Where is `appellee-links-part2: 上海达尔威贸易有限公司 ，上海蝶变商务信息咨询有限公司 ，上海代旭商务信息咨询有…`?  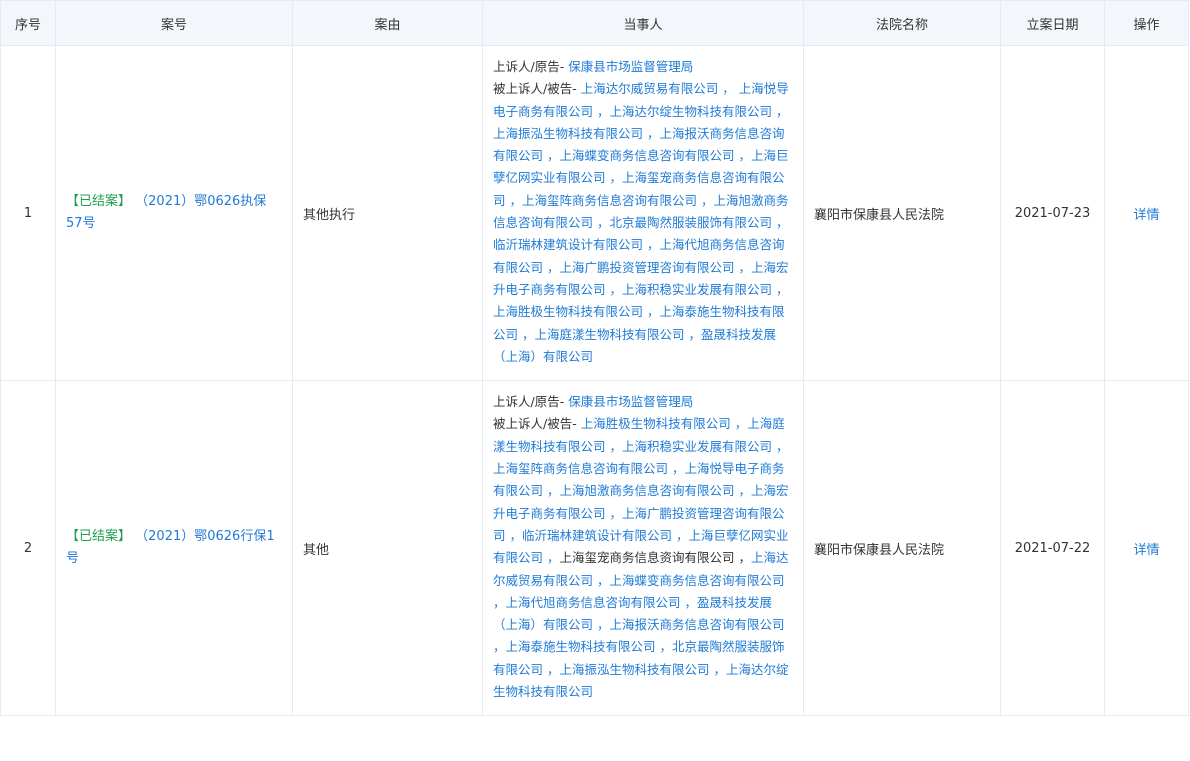 appellee-links-part2: 上海达尔威贸易有限公司 ，上海蝶变商务信息咨询有限公司 ，上海代旭商务信息咨询有… is located at coordinates (640, 624).